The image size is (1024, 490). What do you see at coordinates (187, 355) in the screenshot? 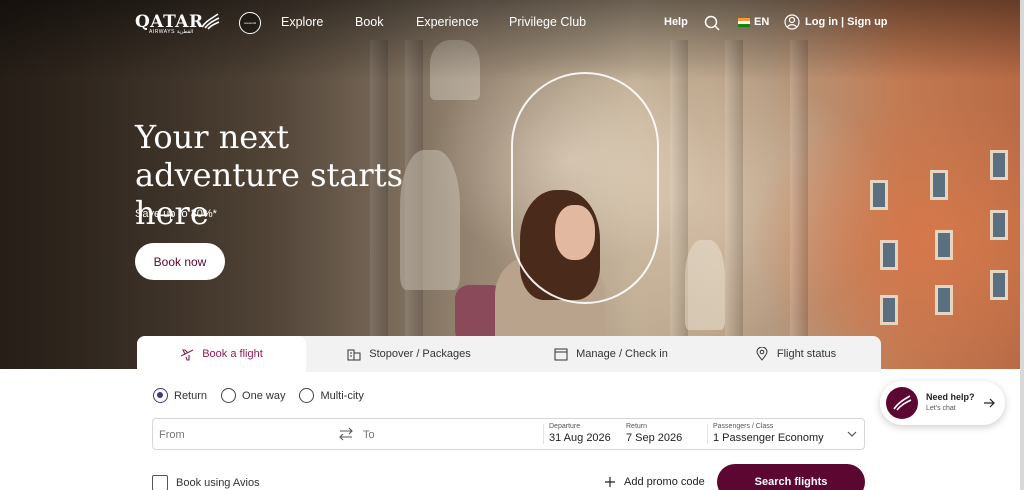
I see `plane-icon` at bounding box center [187, 355].